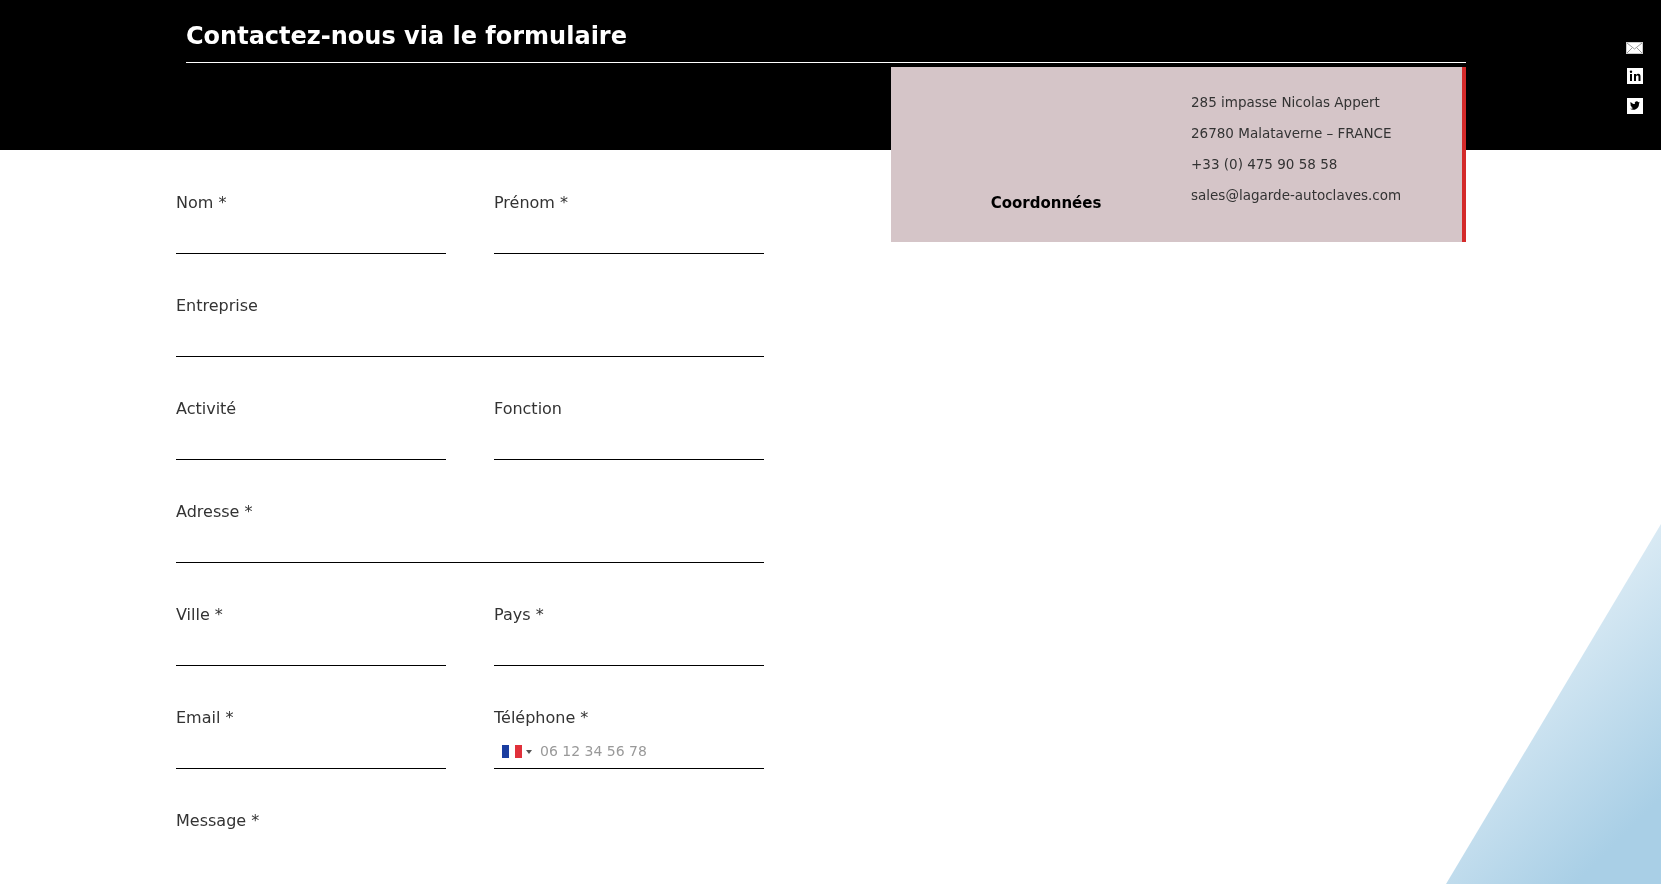 This screenshot has width=1661, height=884. Describe the element at coordinates (1296, 195) in the screenshot. I see `contact-line: sales@lagarde-autoclaves.com` at that location.